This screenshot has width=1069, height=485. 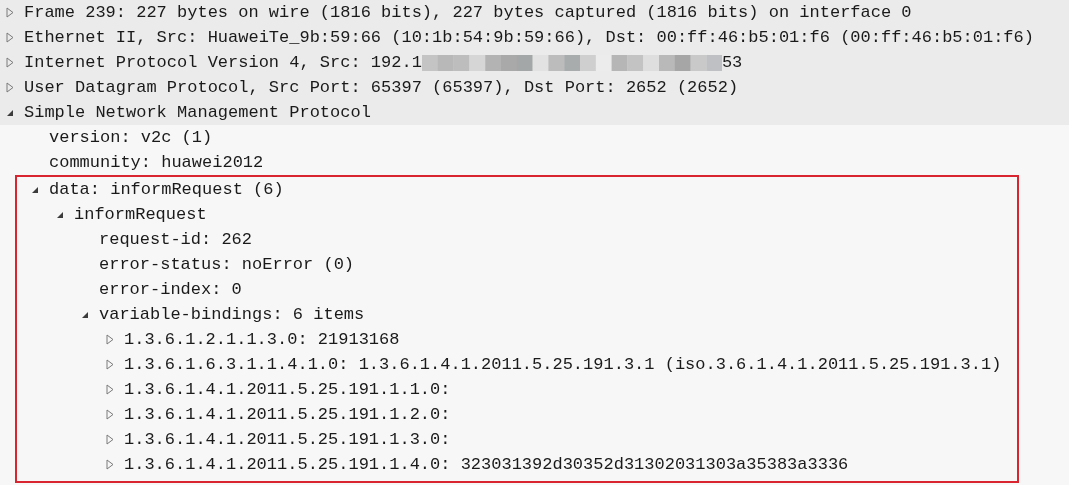 I want to click on field-text: 1.3.6.1.4.1.2011.5.25.191.1.4.0: 323031392d30352d31302031303a35383a3336, so click(x=486, y=464).